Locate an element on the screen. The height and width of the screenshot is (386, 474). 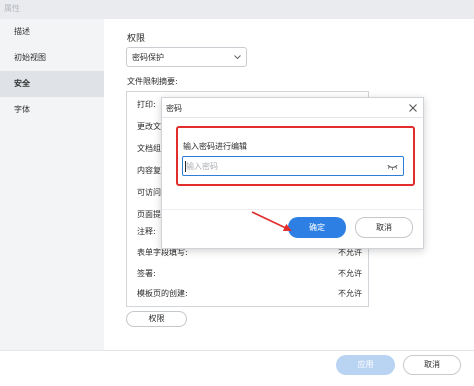
permission-key: 文档组 is located at coordinates (149, 148).